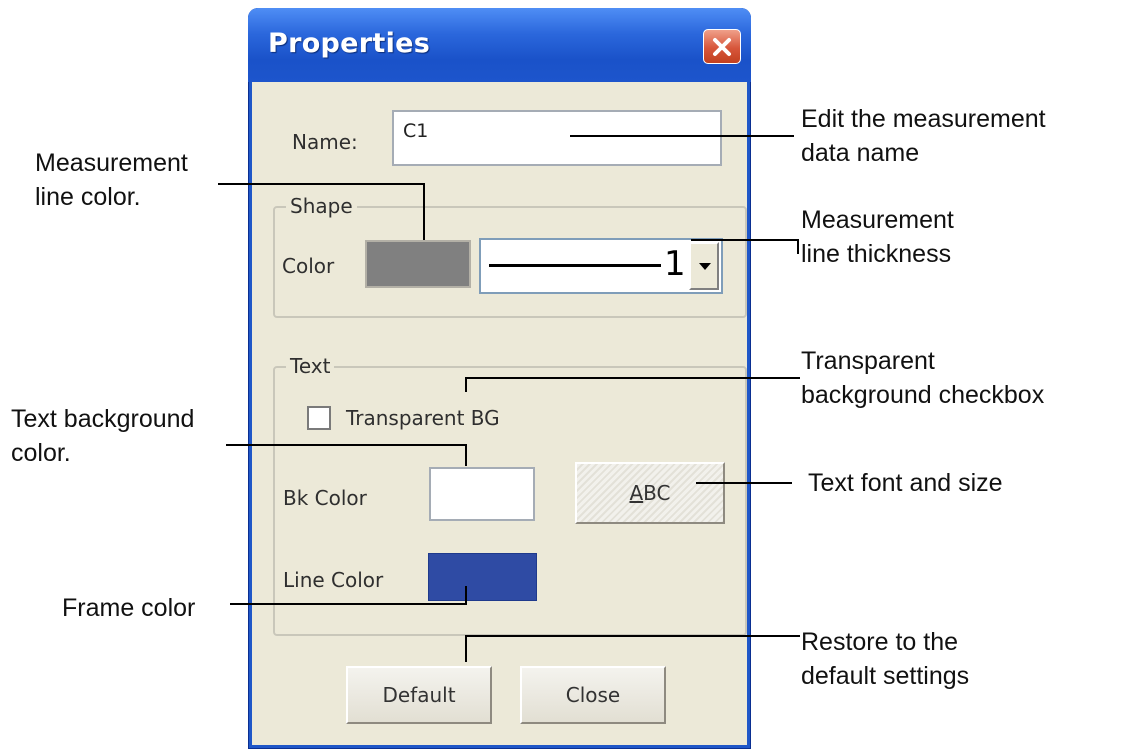 Image resolution: width=1127 pixels, height=749 pixels. What do you see at coordinates (745, 246) in the screenshot?
I see `thickness-leader-line` at bounding box center [745, 246].